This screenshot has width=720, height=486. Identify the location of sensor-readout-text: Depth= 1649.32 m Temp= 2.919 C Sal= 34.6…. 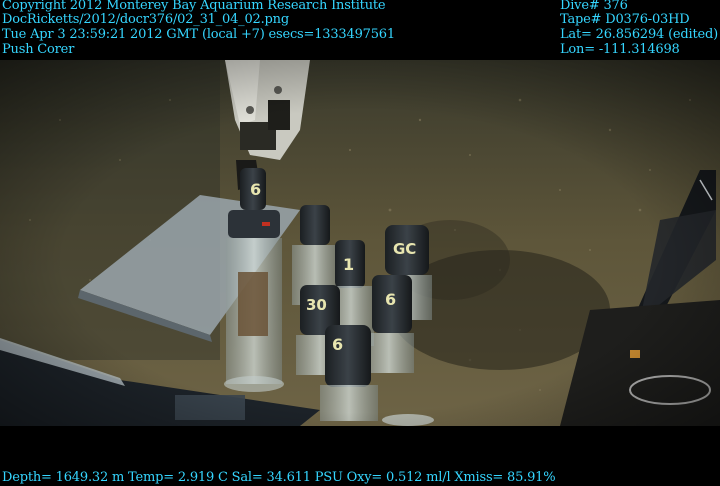
(279, 477).